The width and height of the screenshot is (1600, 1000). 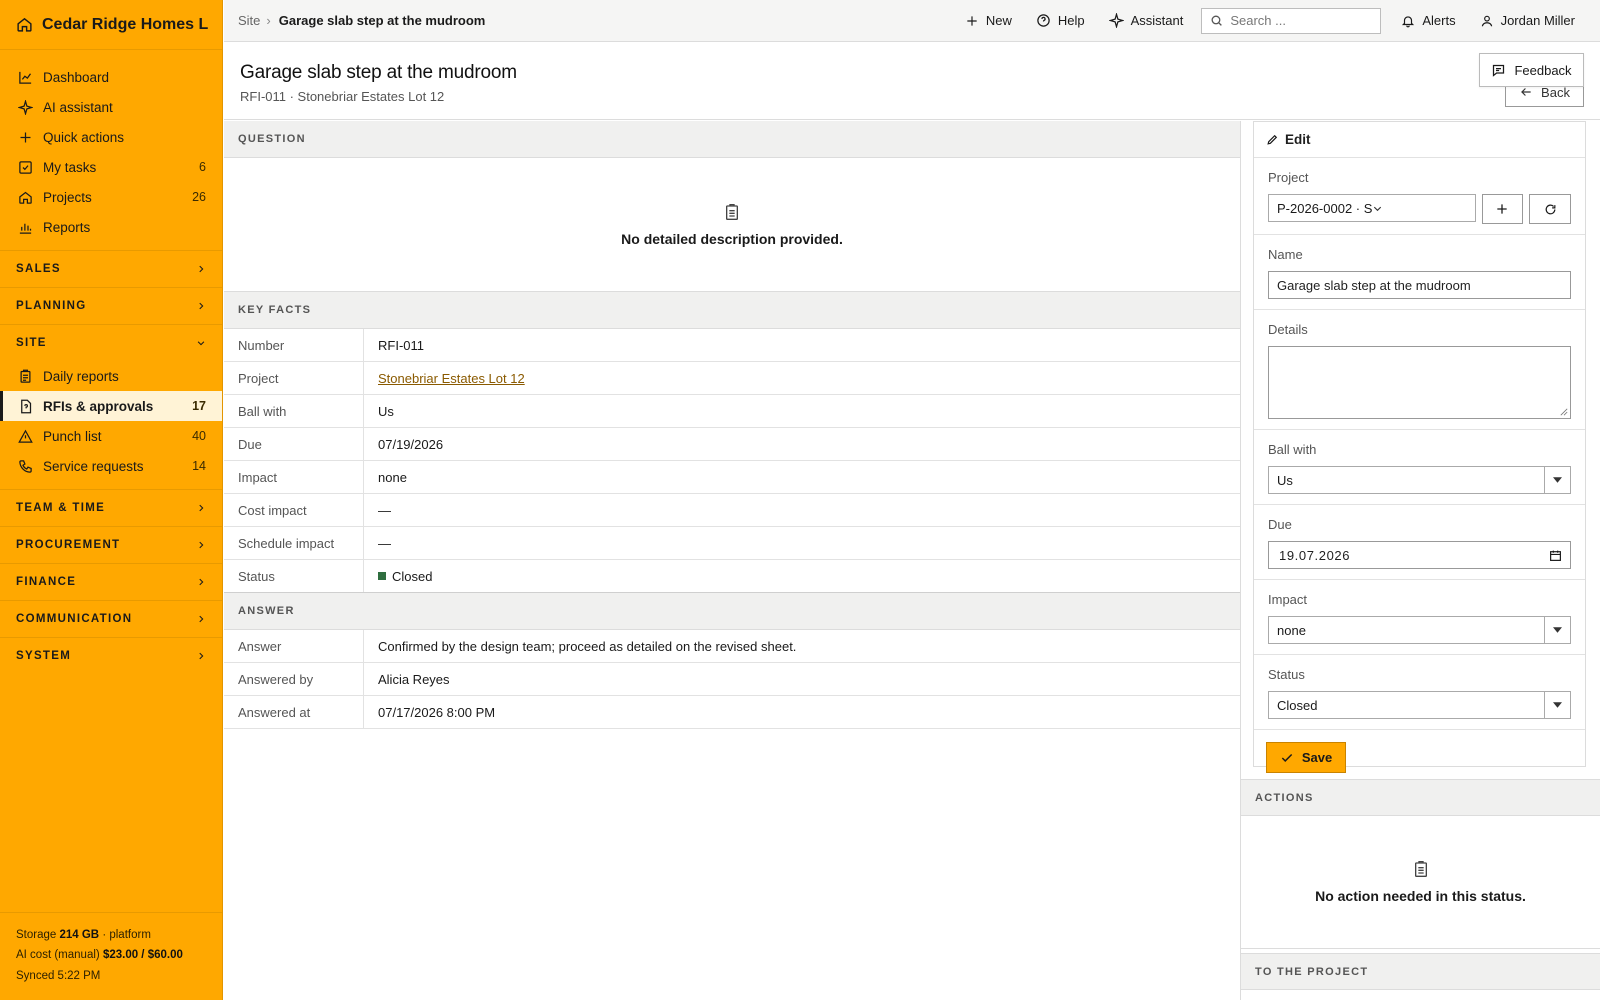 What do you see at coordinates (1419, 555) in the screenshot?
I see `due-date-input: 19.07.2026` at bounding box center [1419, 555].